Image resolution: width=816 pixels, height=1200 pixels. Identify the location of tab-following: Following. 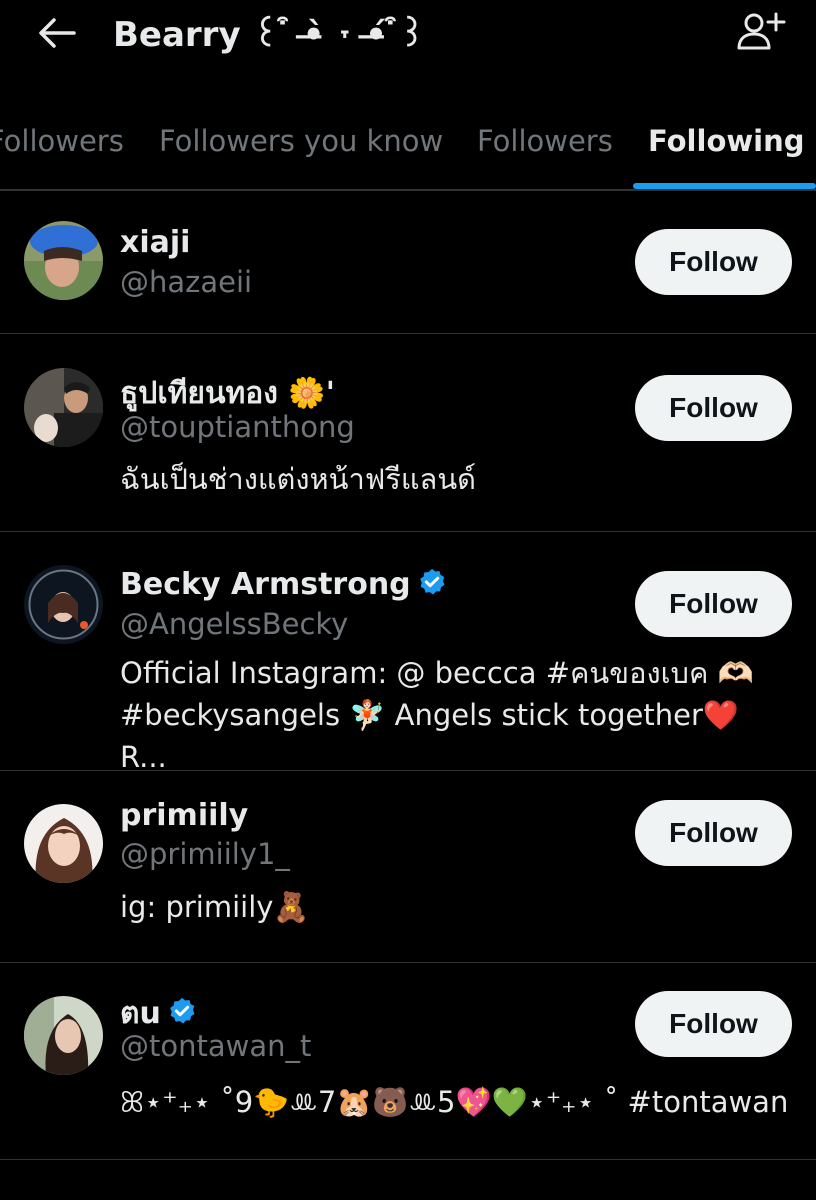
(726, 141).